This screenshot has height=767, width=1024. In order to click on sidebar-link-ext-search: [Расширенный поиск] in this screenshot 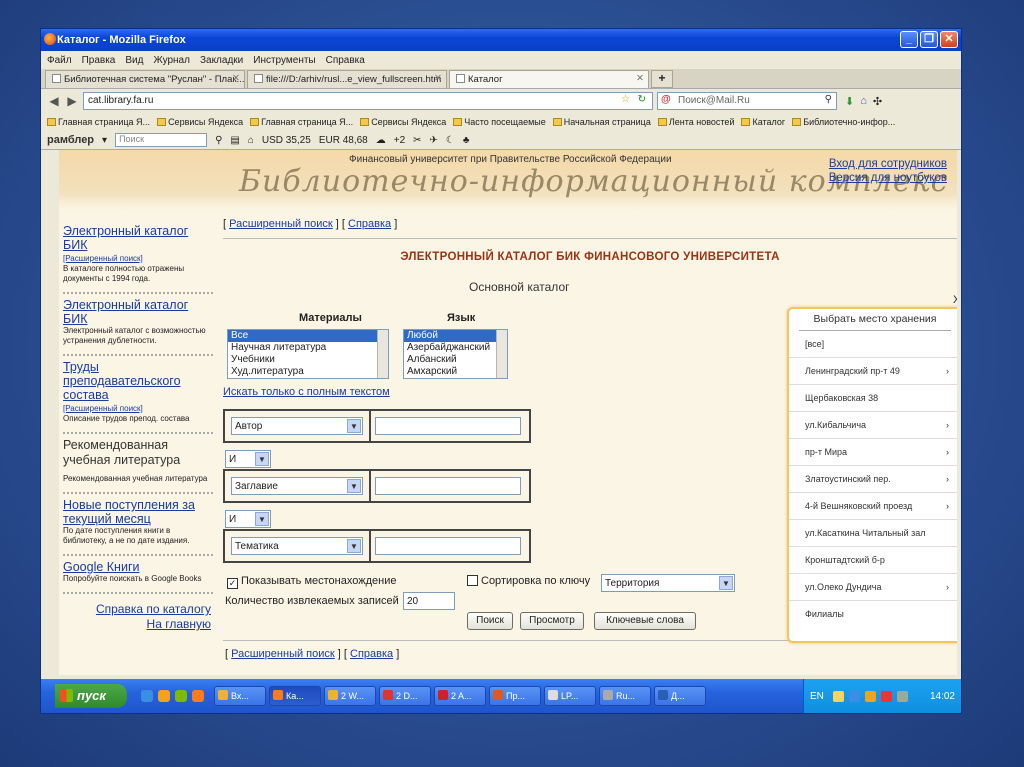, I will do `click(103, 258)`.